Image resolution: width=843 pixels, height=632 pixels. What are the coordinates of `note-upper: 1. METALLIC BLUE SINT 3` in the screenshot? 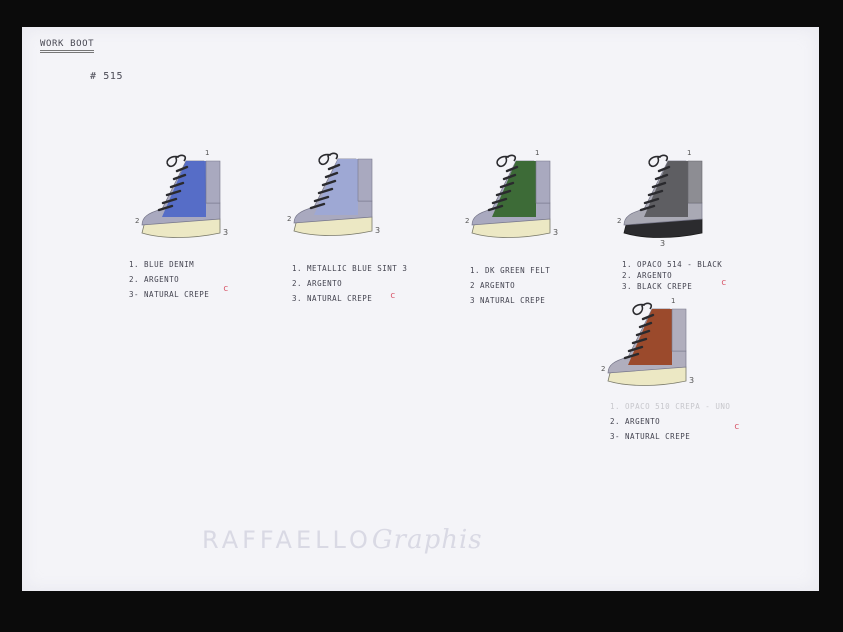 It's located at (350, 268).